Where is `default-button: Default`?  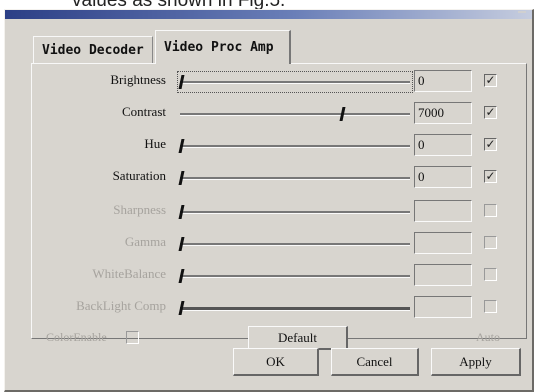
default-button: Default is located at coordinates (298, 338).